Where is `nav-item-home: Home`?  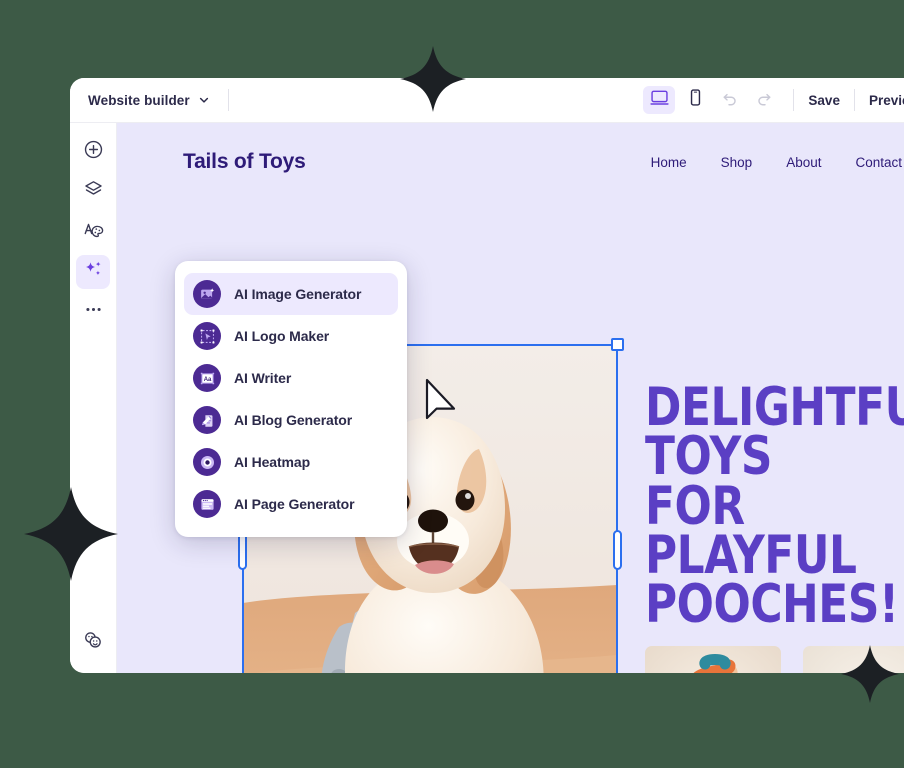
nav-item-home: Home is located at coordinates (669, 162).